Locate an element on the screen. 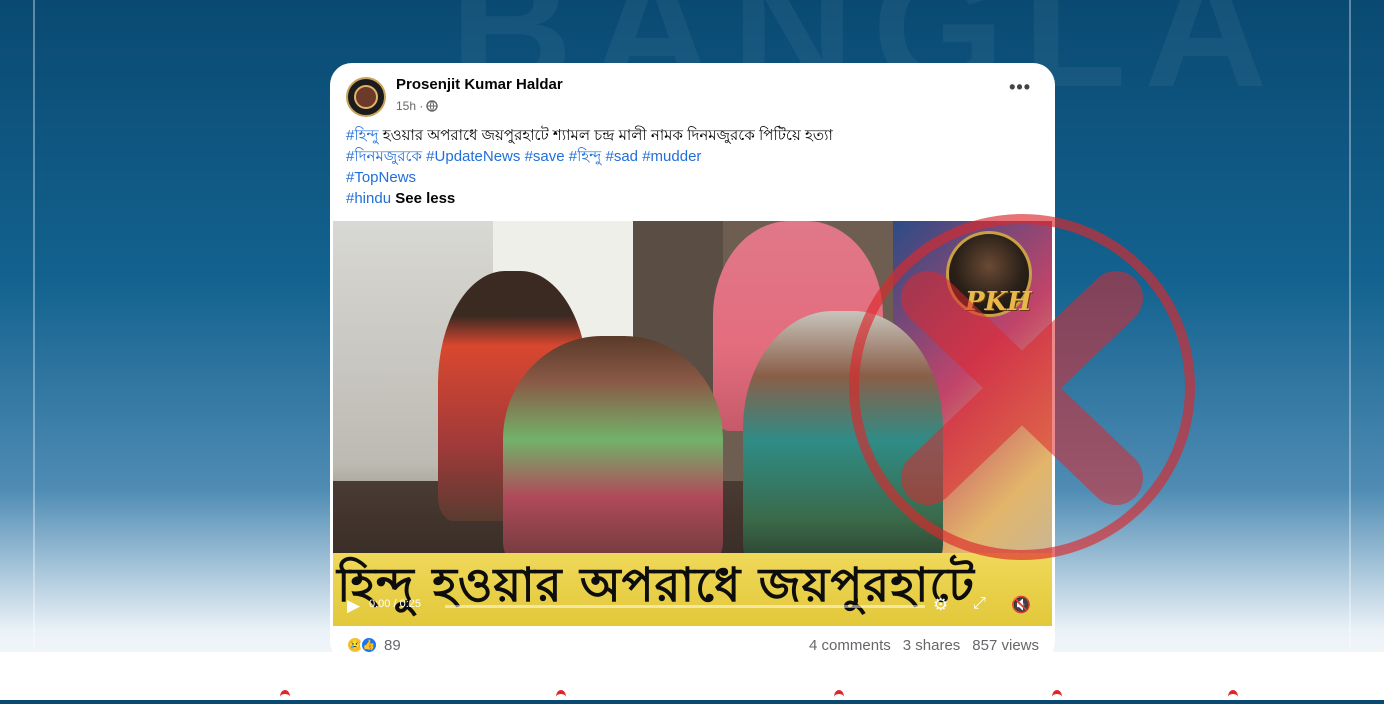 The image size is (1384, 704). video-time: 0:00 / 0:25 is located at coordinates (395, 604).